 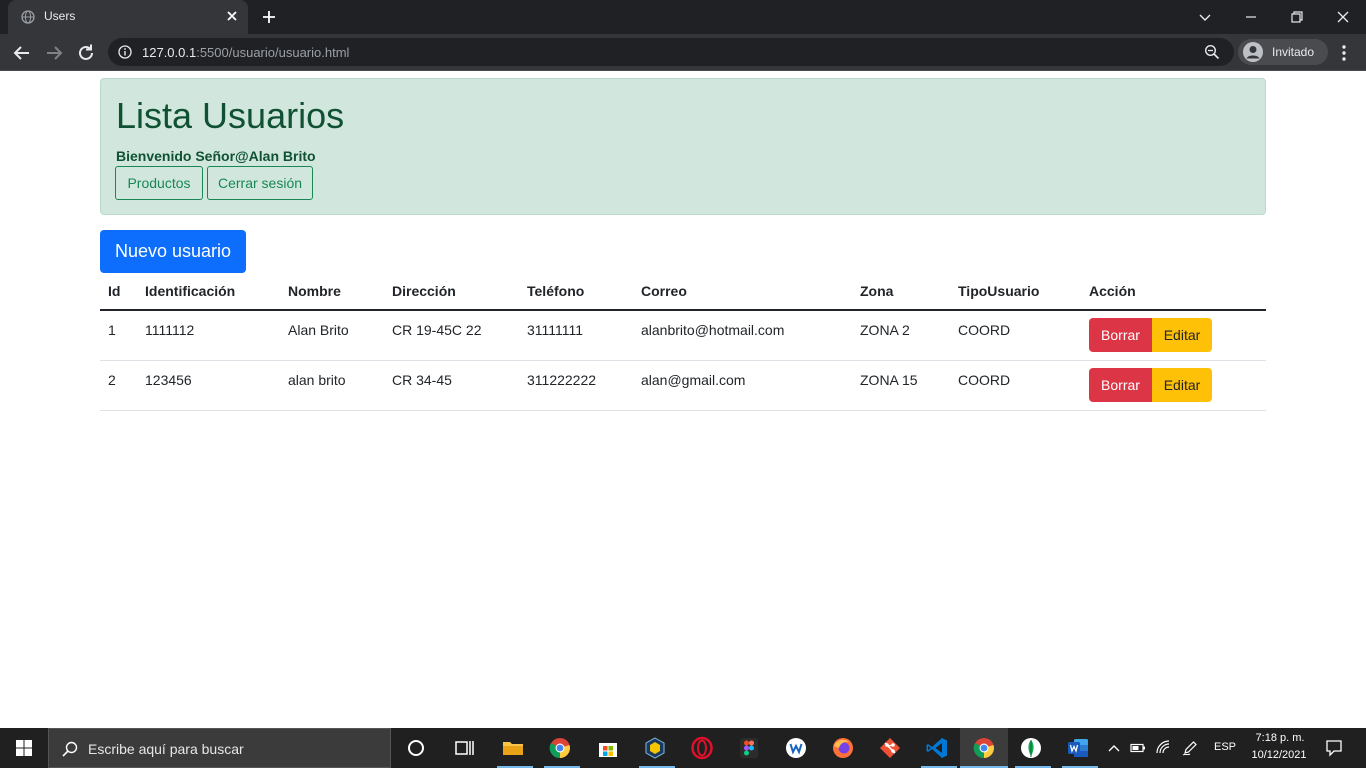 What do you see at coordinates (1212, 52) in the screenshot?
I see `zoom-icon` at bounding box center [1212, 52].